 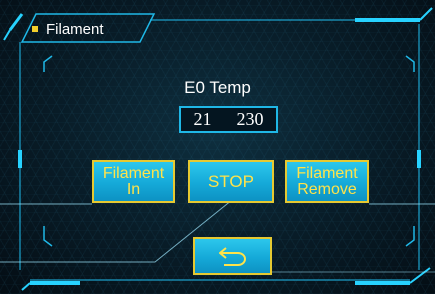 What do you see at coordinates (327, 173) in the screenshot?
I see `filament-remove-label-line1: Filament` at bounding box center [327, 173].